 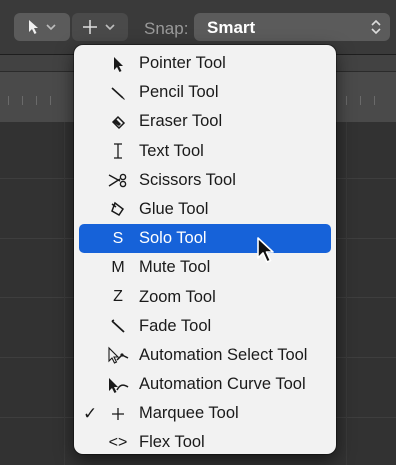 I want to click on pencil-icon, so click(x=118, y=92).